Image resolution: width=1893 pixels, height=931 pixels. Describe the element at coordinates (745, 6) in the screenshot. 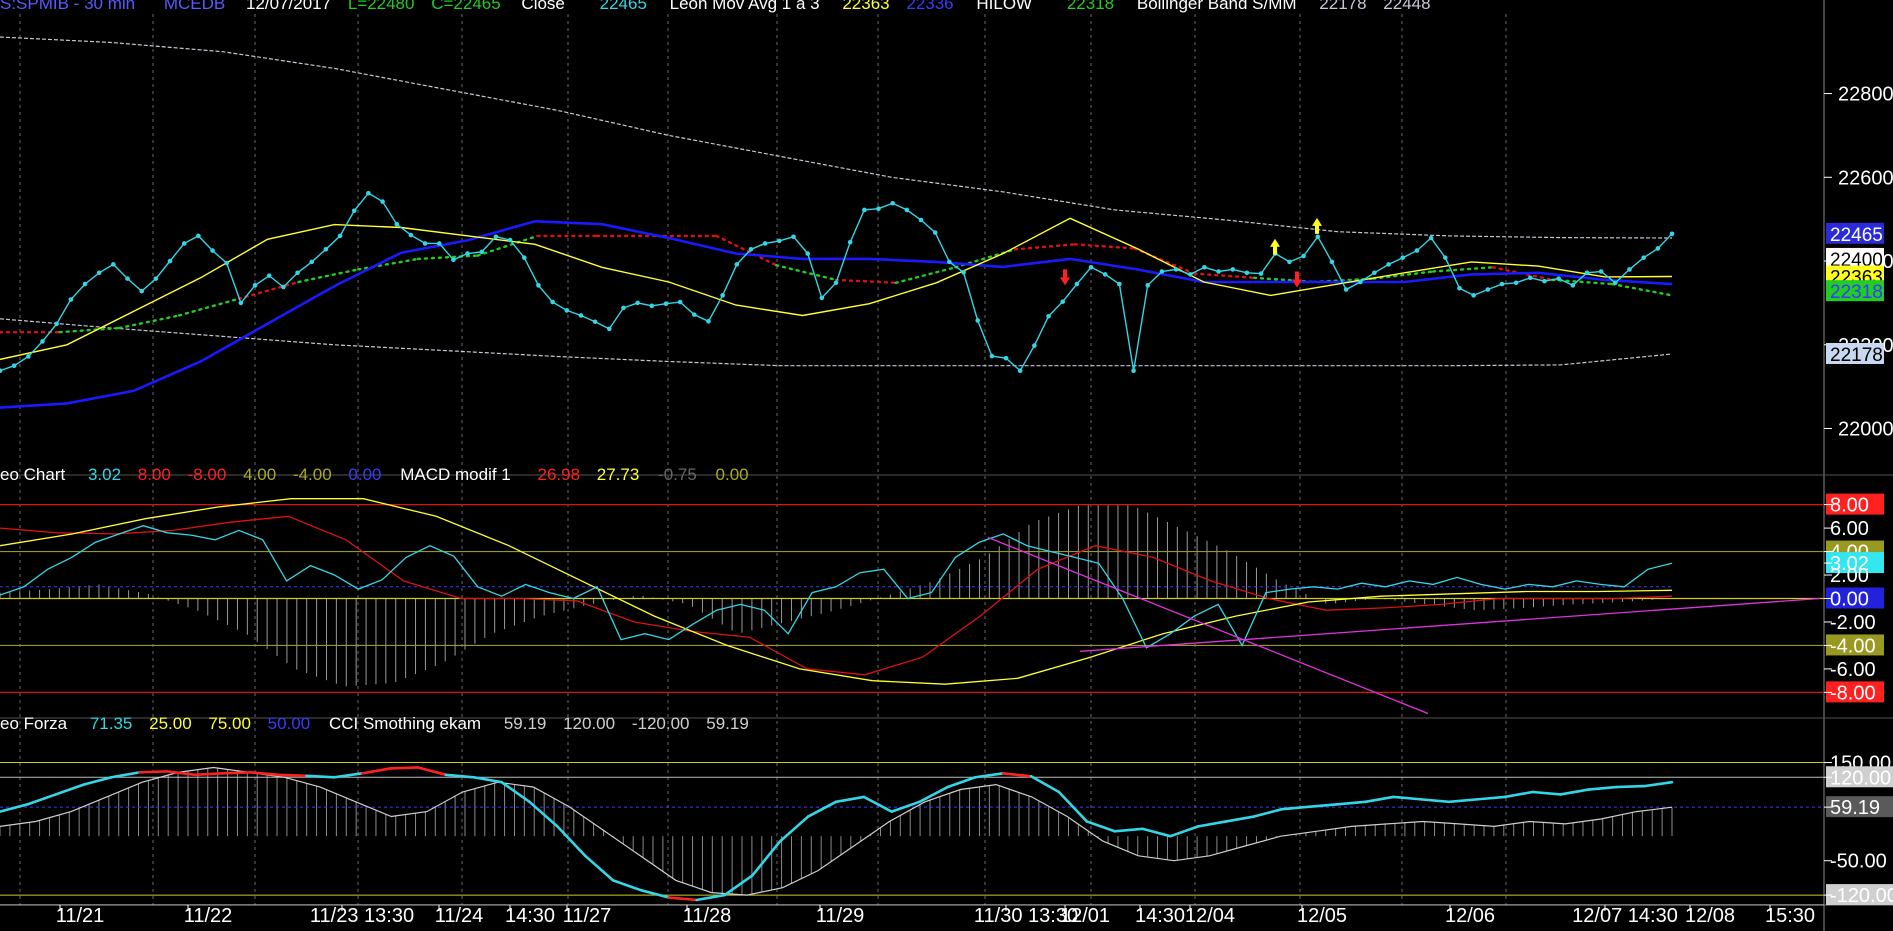

I see `price-header-movavg-label: Leon Mov Avg 1 a 3` at that location.